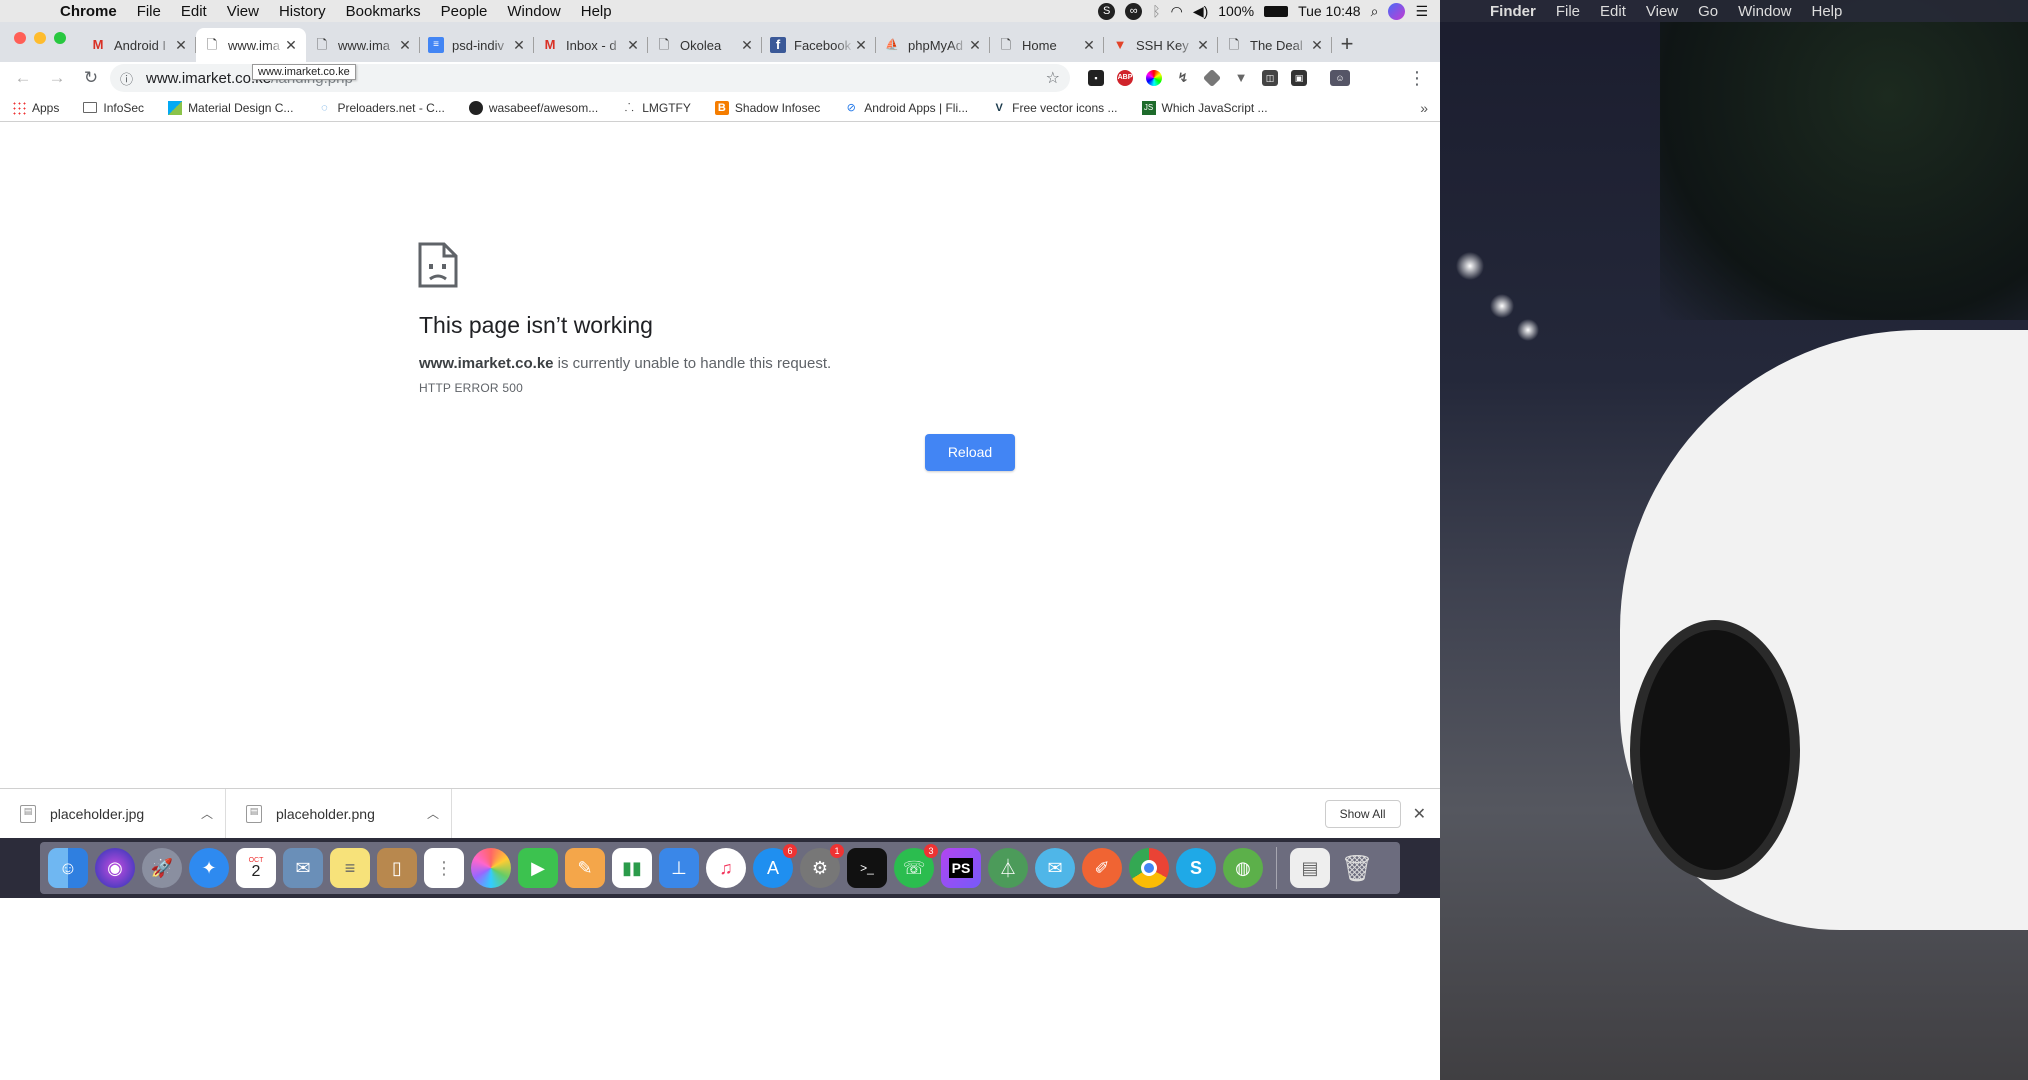 The image size is (2028, 1080). What do you see at coordinates (303, 868) in the screenshot?
I see `preview-icon: ✉` at bounding box center [303, 868].